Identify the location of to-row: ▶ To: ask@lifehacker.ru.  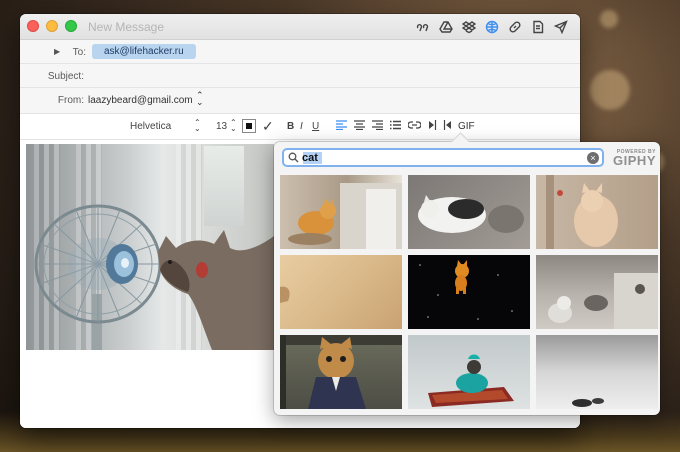
(300, 52).